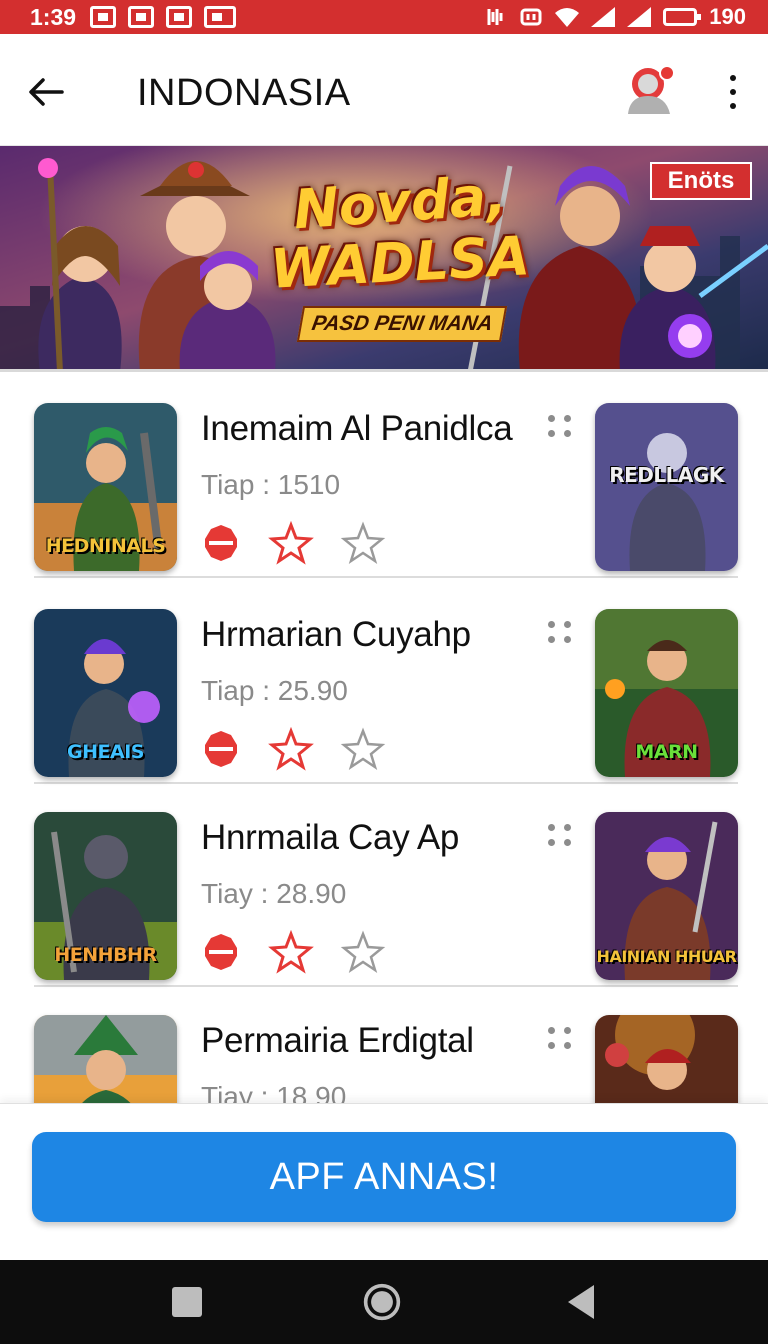 This screenshot has height=1344, width=768. What do you see at coordinates (384, 90) in the screenshot?
I see `app-bar: INDONASIA` at bounding box center [384, 90].